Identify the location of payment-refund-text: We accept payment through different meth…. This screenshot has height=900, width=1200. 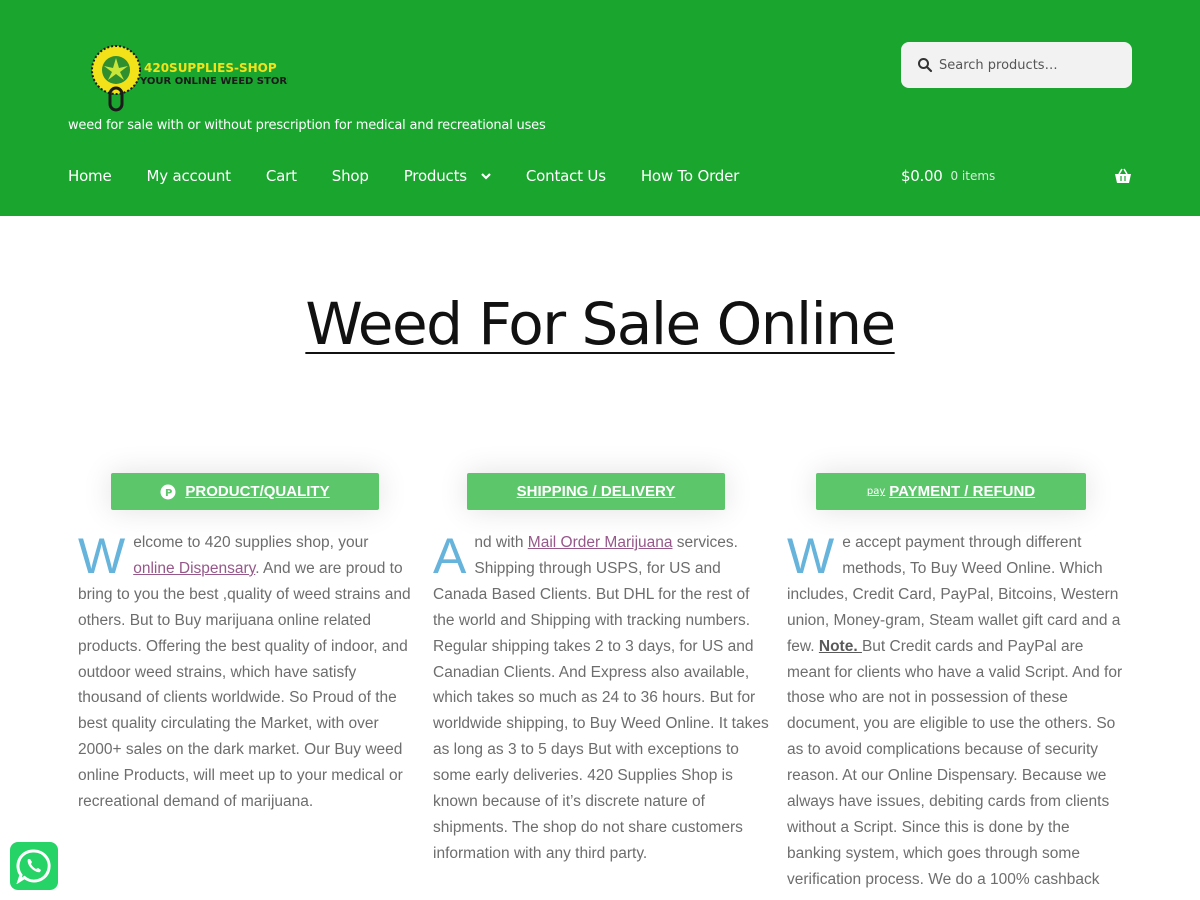
(955, 711).